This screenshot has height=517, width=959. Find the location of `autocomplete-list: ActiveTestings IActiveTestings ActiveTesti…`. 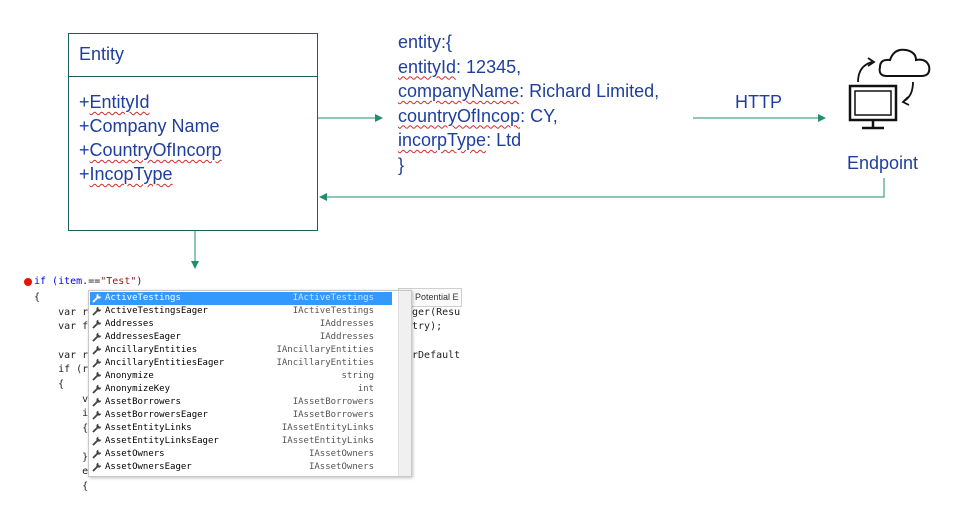

autocomplete-list: ActiveTestings IActiveTestings ActiveTesti… is located at coordinates (250, 383).